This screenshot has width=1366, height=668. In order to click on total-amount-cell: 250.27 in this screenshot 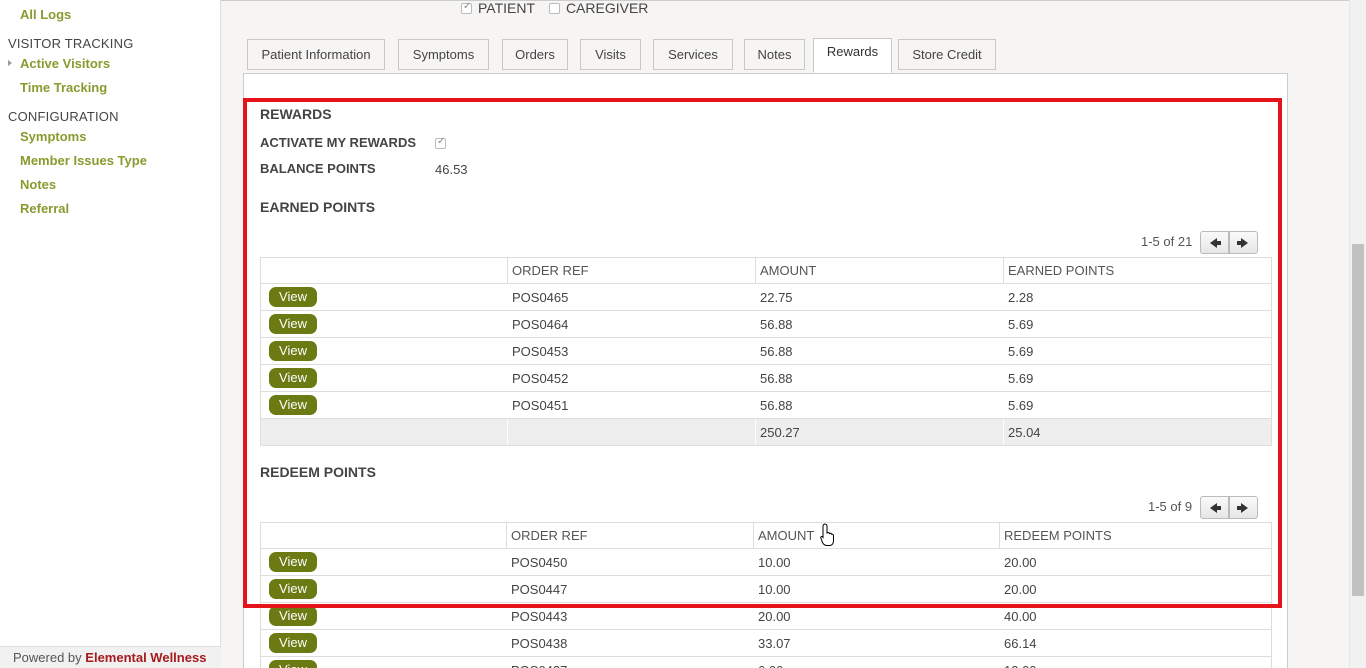, I will do `click(879, 432)`.